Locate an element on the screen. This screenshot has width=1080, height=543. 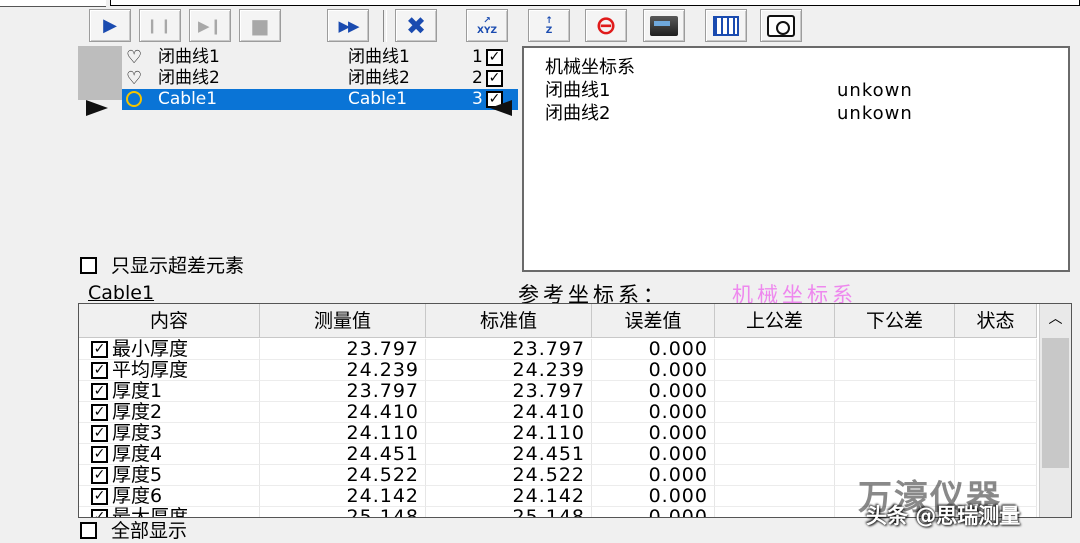
table-row: ✓ 厚度3 24.110 24.110 0.000 is located at coordinates (558, 433).